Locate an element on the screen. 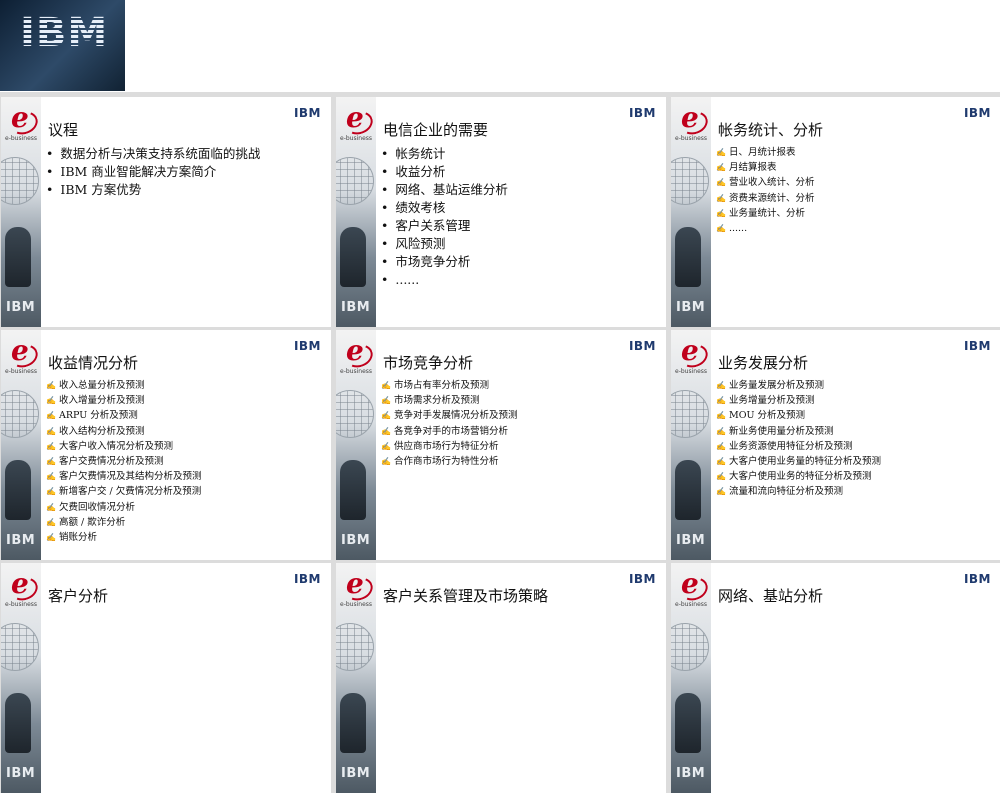  slide-bullet-item: 销账分析 is located at coordinates (123, 537).